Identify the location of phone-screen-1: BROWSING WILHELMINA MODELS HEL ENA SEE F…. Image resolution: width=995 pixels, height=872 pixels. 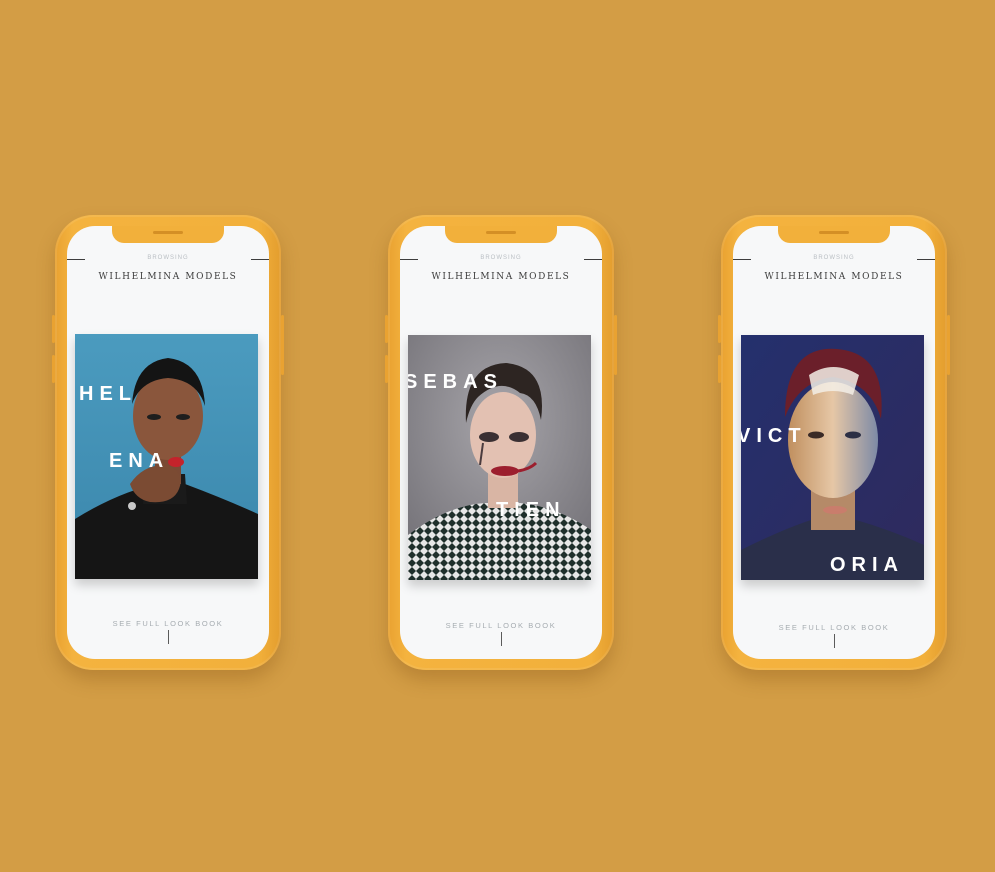
(168, 442).